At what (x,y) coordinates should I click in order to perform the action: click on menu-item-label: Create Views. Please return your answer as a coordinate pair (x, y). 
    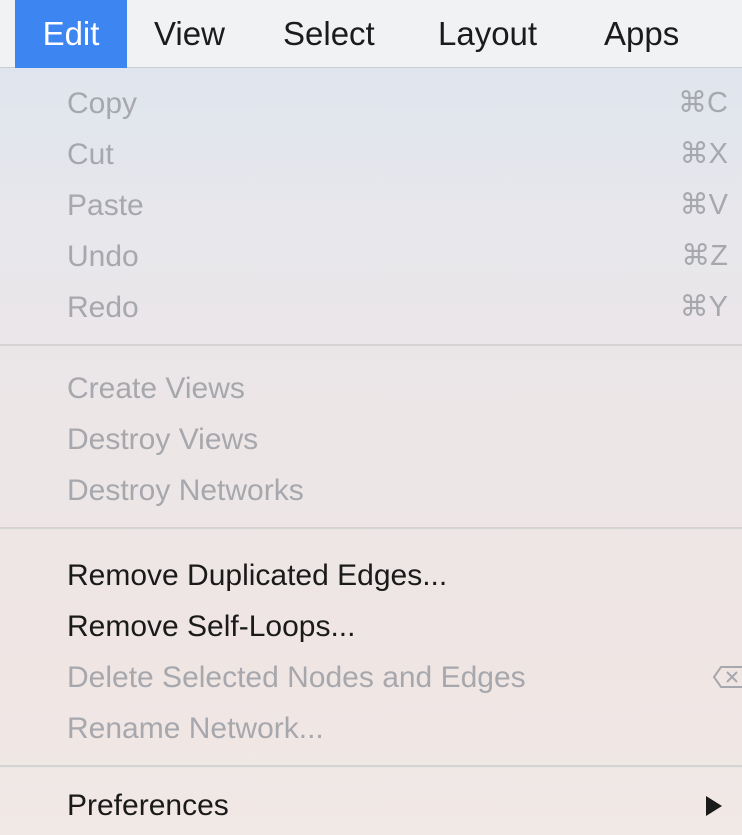
    Looking at the image, I should click on (156, 388).